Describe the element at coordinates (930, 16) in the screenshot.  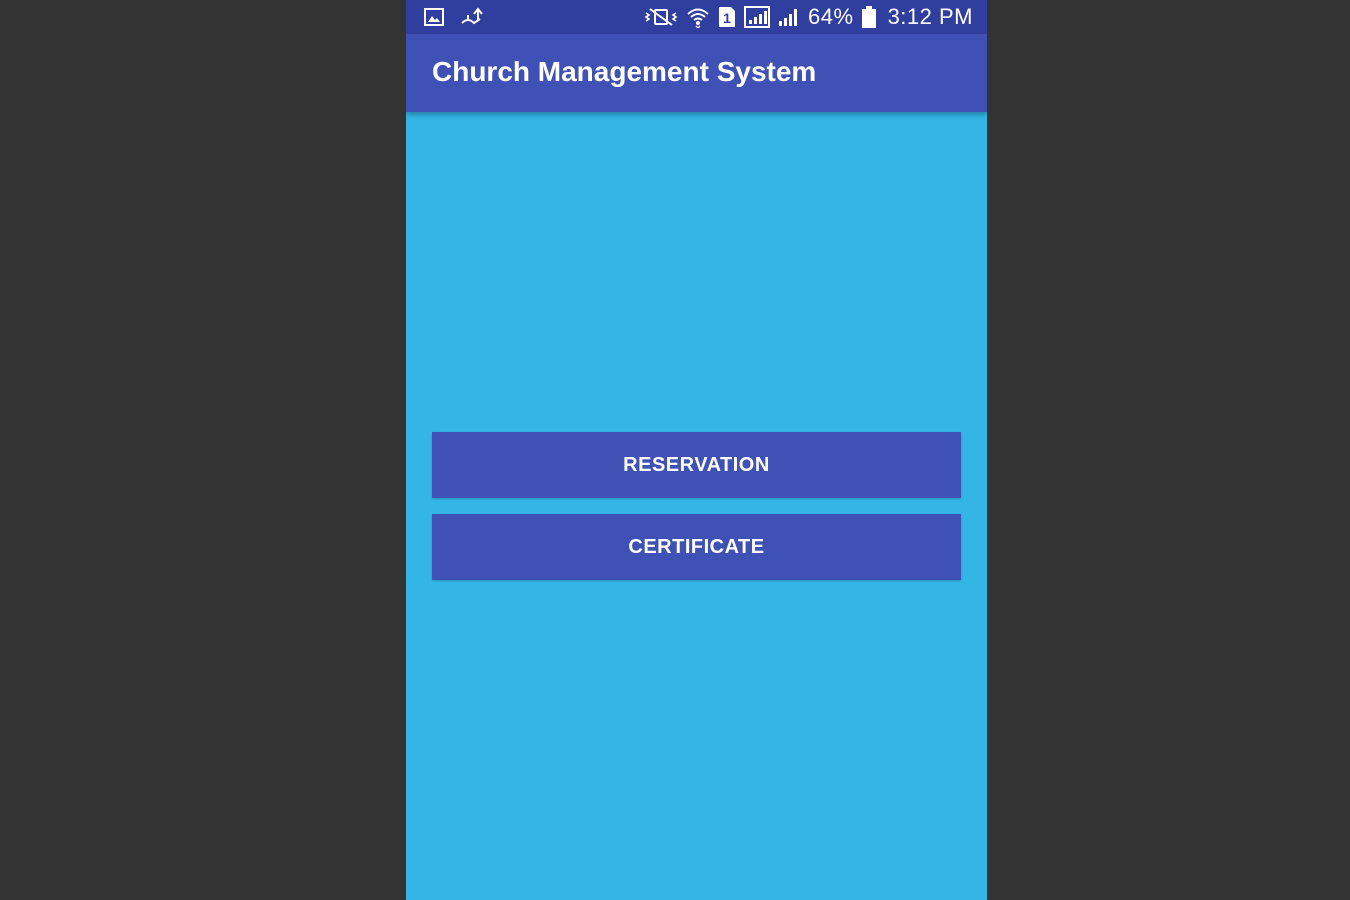
I see `clock: 3:12 PM` at that location.